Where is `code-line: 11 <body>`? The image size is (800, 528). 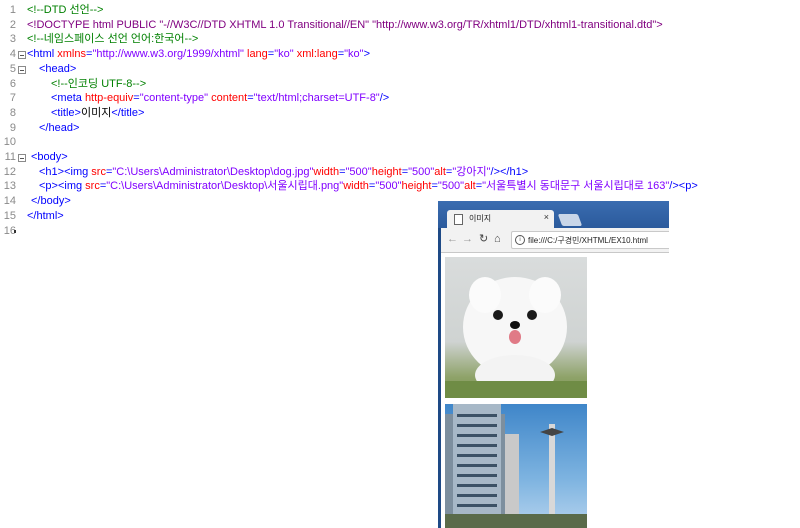
code-line: 11 <body> is located at coordinates (400, 157).